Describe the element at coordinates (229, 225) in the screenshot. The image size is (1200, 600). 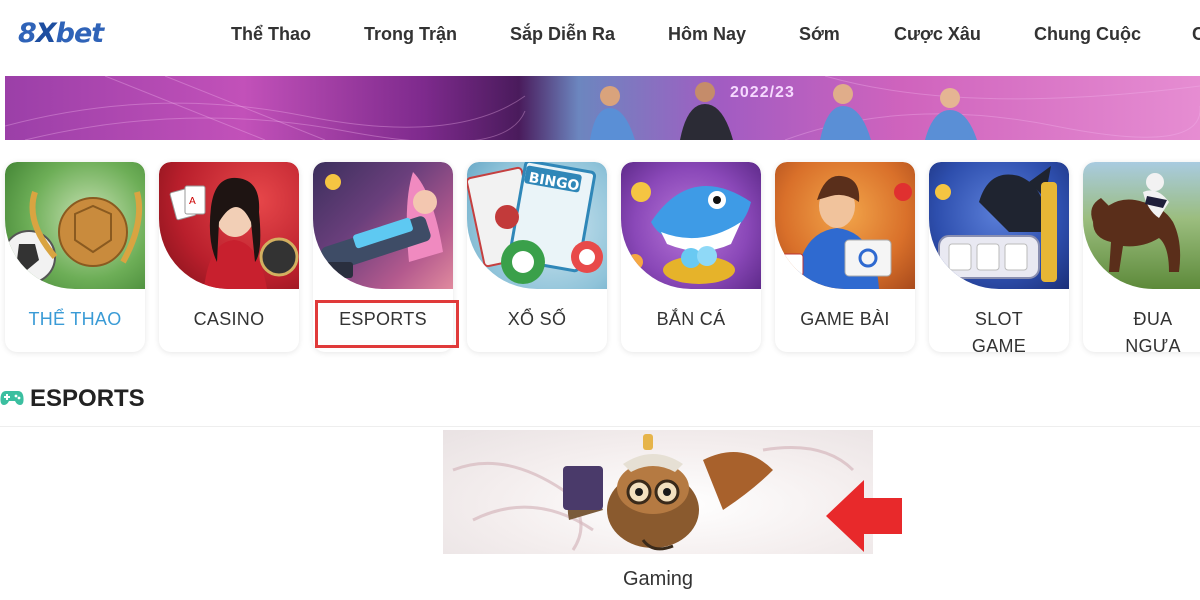
I see `casino-cards-icon: A` at that location.